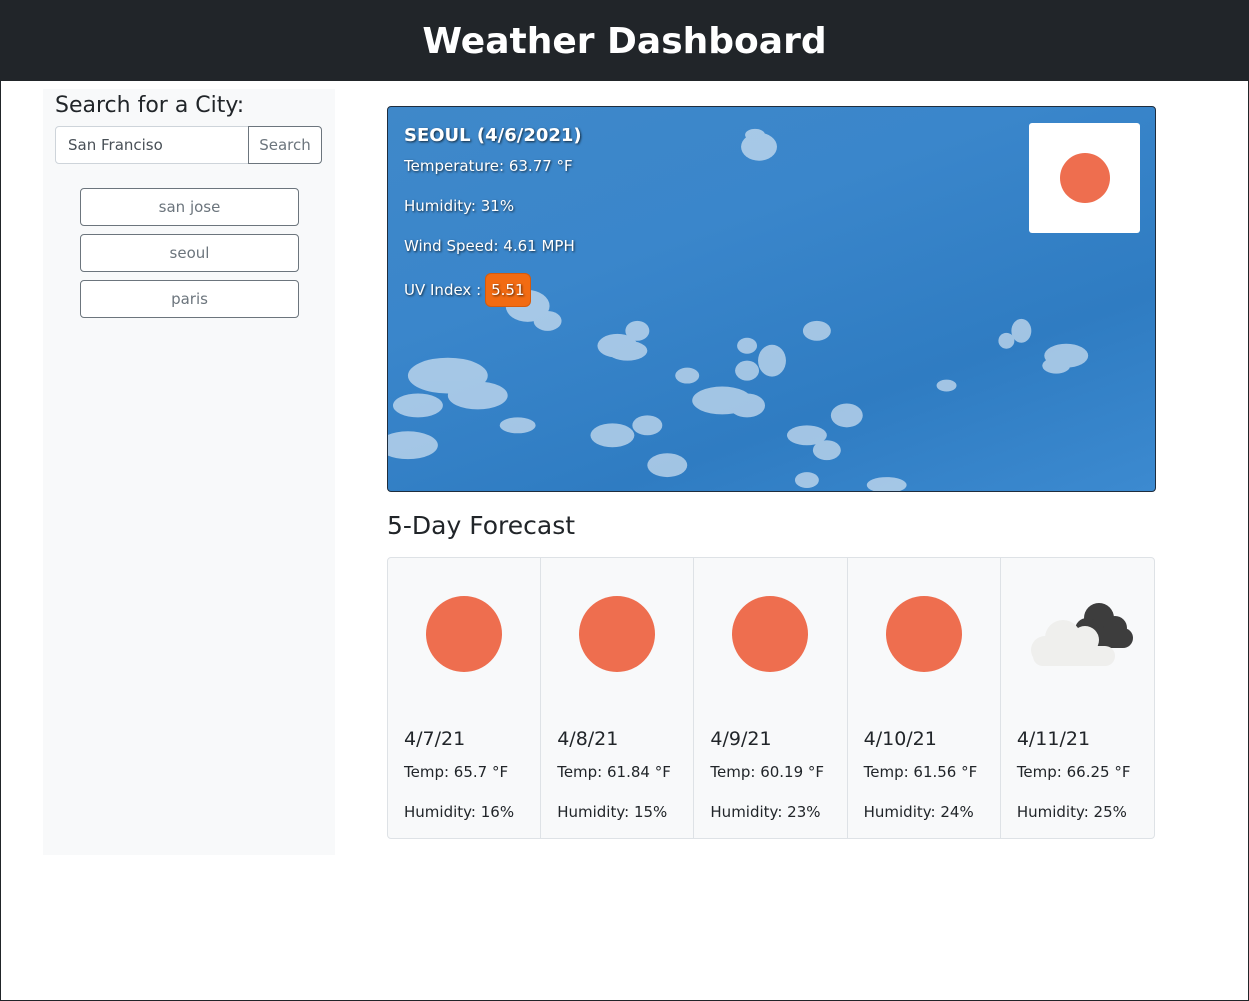  I want to click on current-uv-row: UV Index : 5.51, so click(493, 290).